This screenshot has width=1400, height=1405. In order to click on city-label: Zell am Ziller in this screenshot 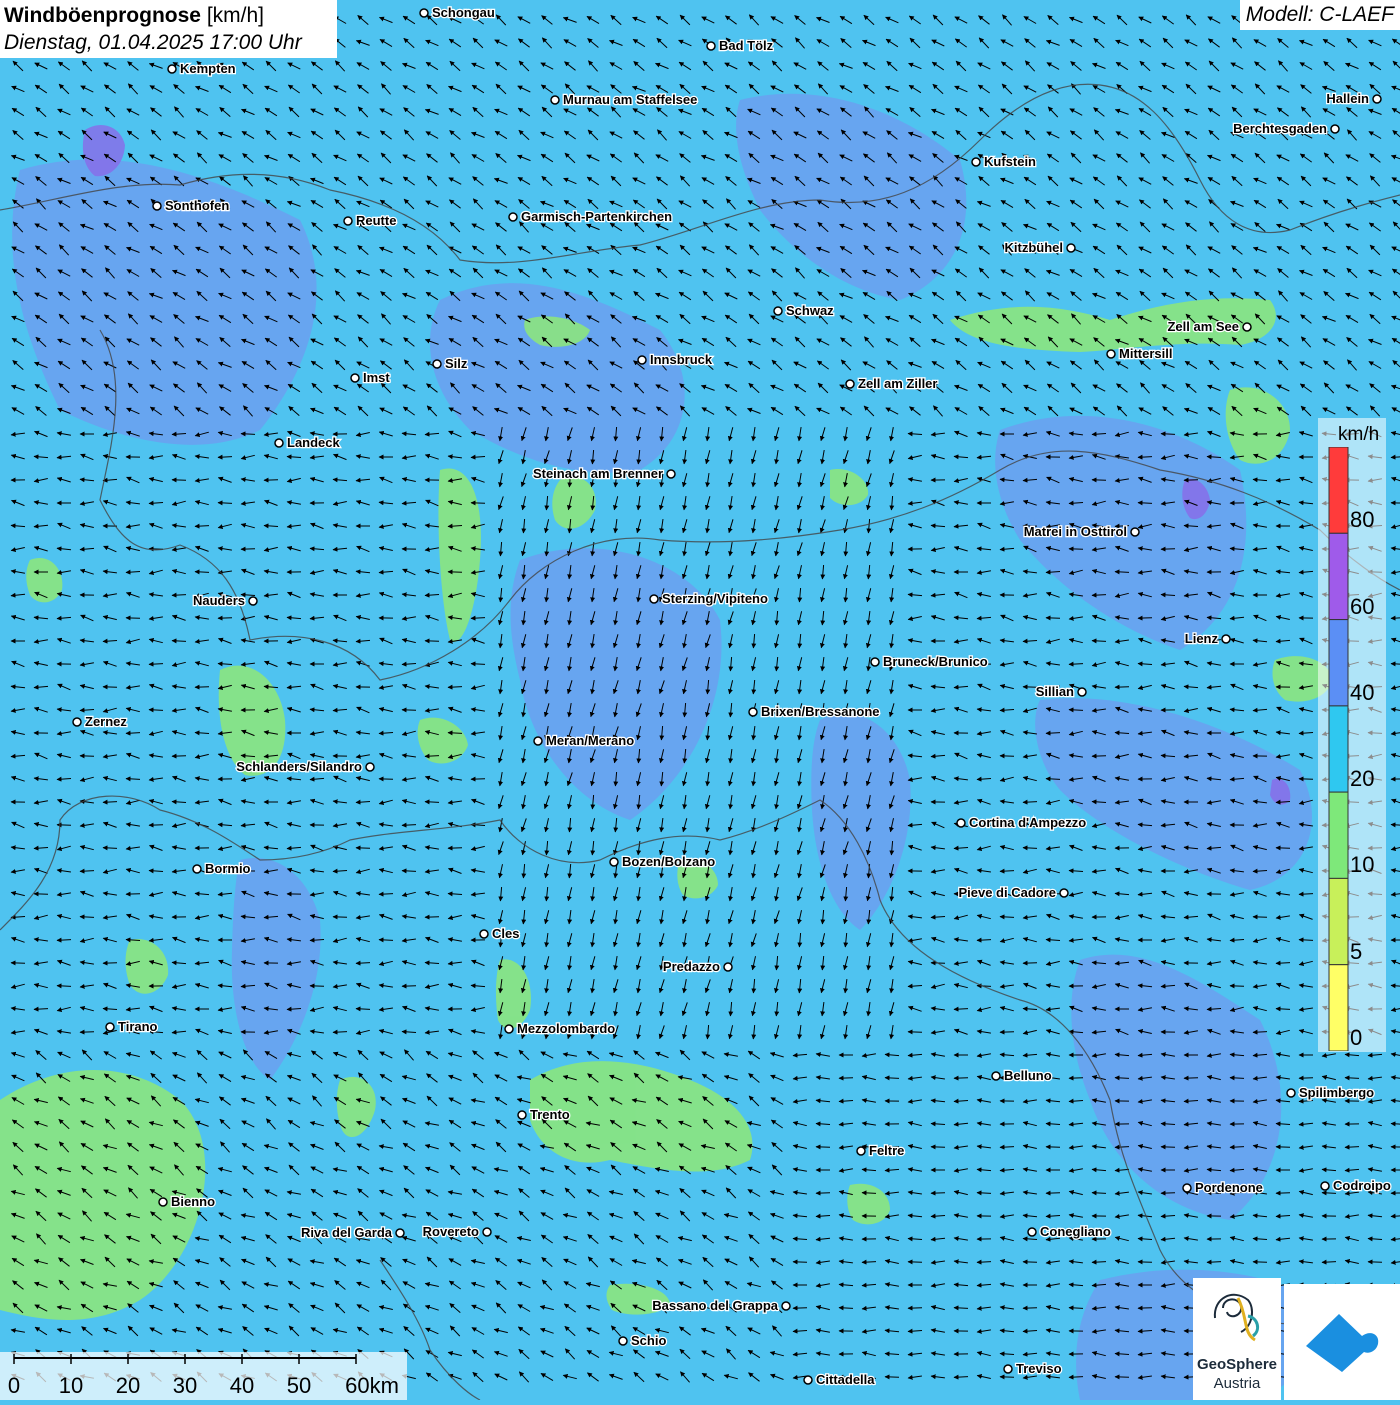, I will do `click(897, 383)`.